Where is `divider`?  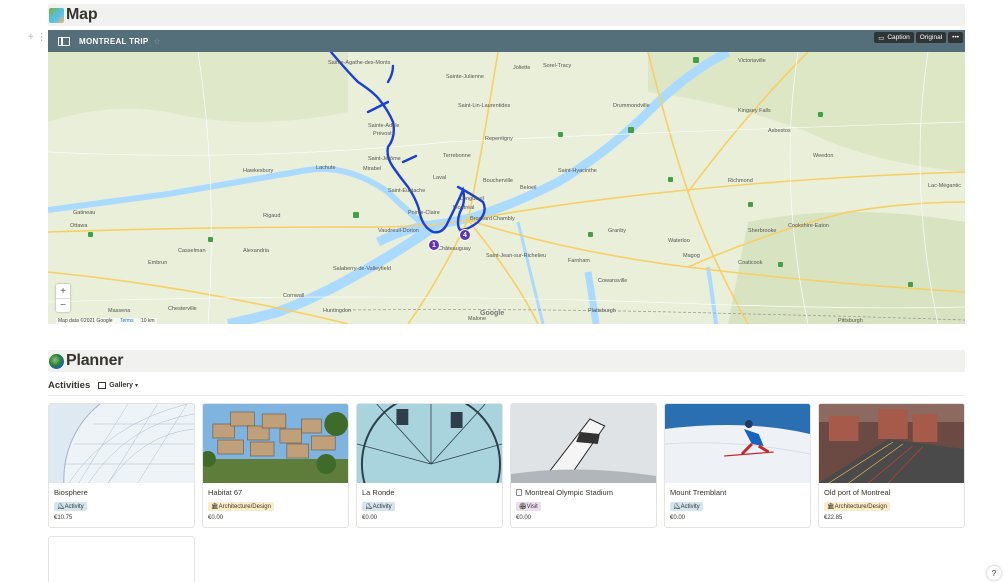 divider is located at coordinates (506, 395).